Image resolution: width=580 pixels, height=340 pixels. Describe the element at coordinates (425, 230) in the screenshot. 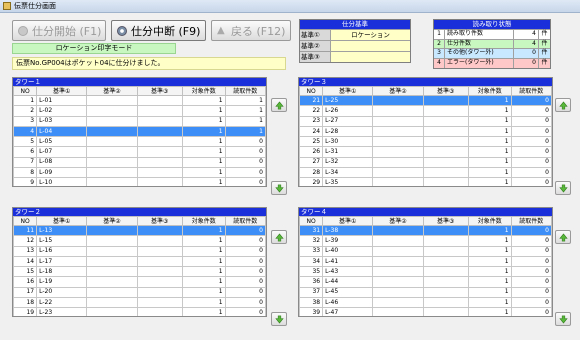

I see `table-row: 31 L-38 1 0` at that location.